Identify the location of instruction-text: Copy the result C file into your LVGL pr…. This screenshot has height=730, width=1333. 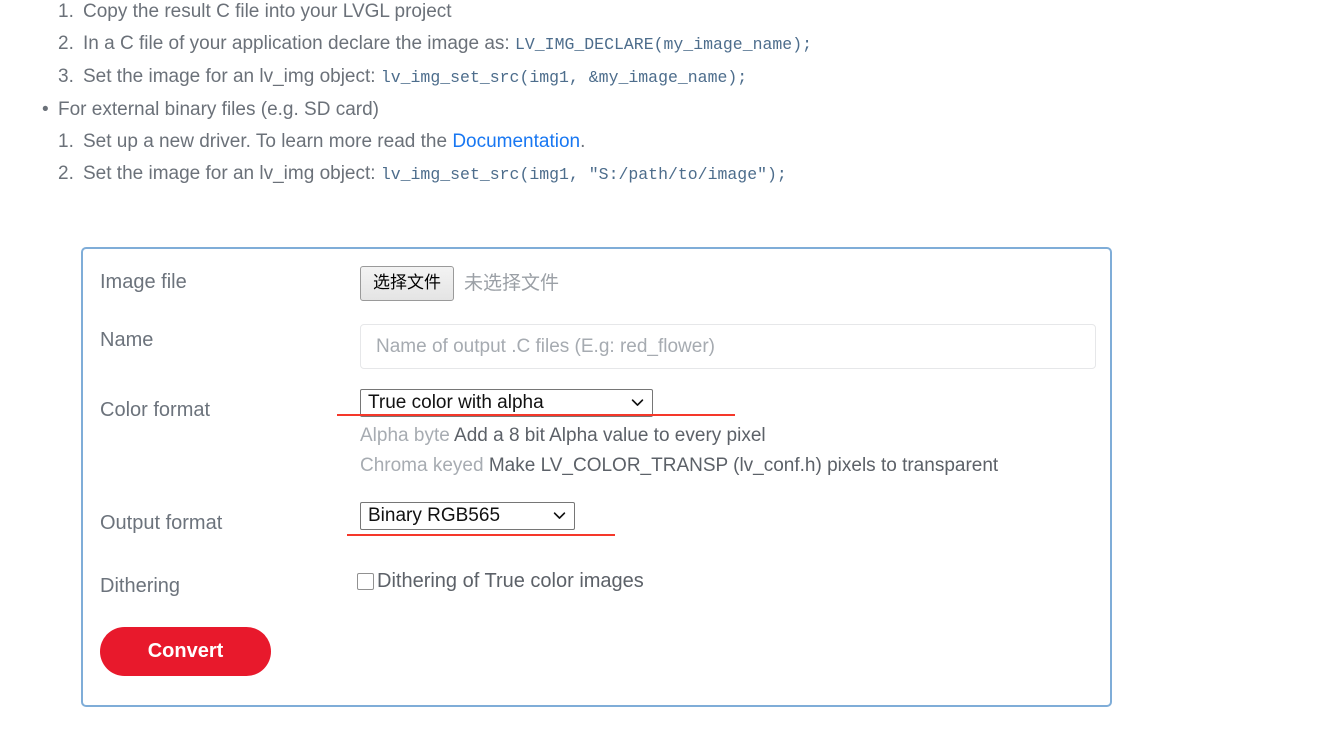
(267, 11).